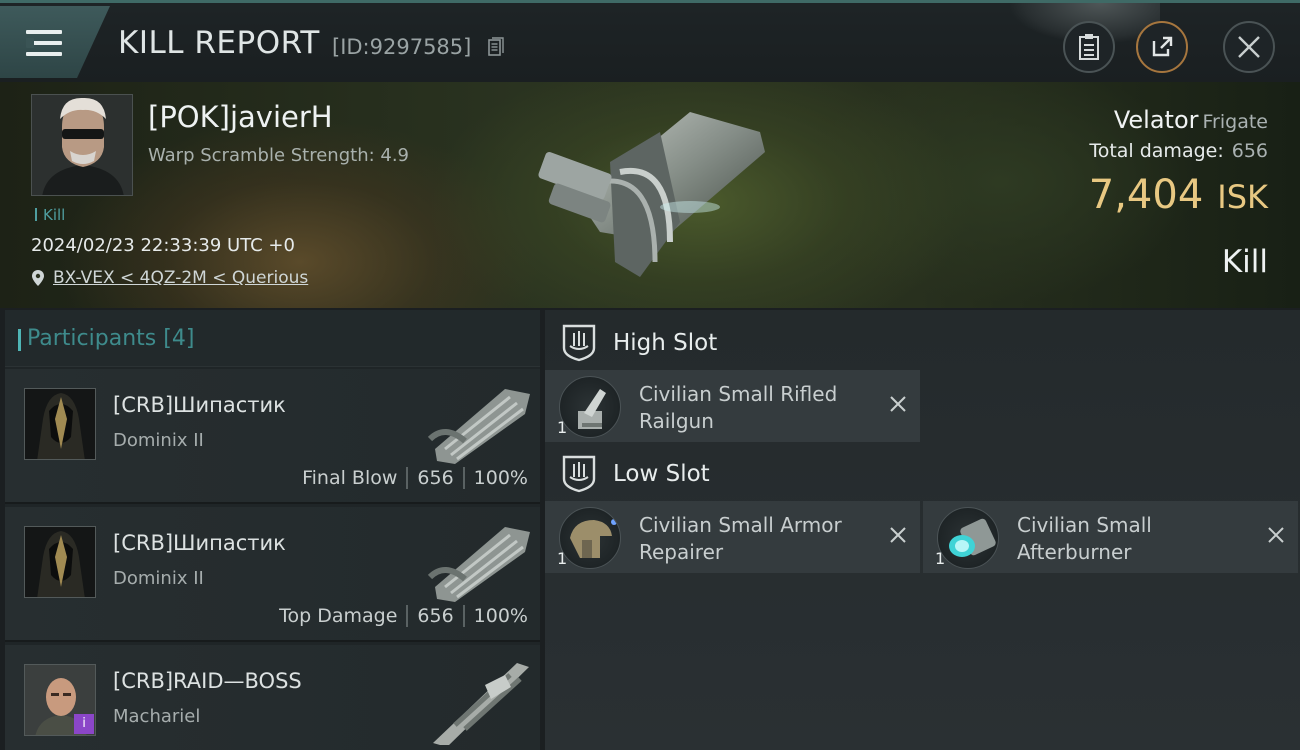 This screenshot has height=750, width=1300. Describe the element at coordinates (968, 538) in the screenshot. I see `afterburner-icon` at that location.